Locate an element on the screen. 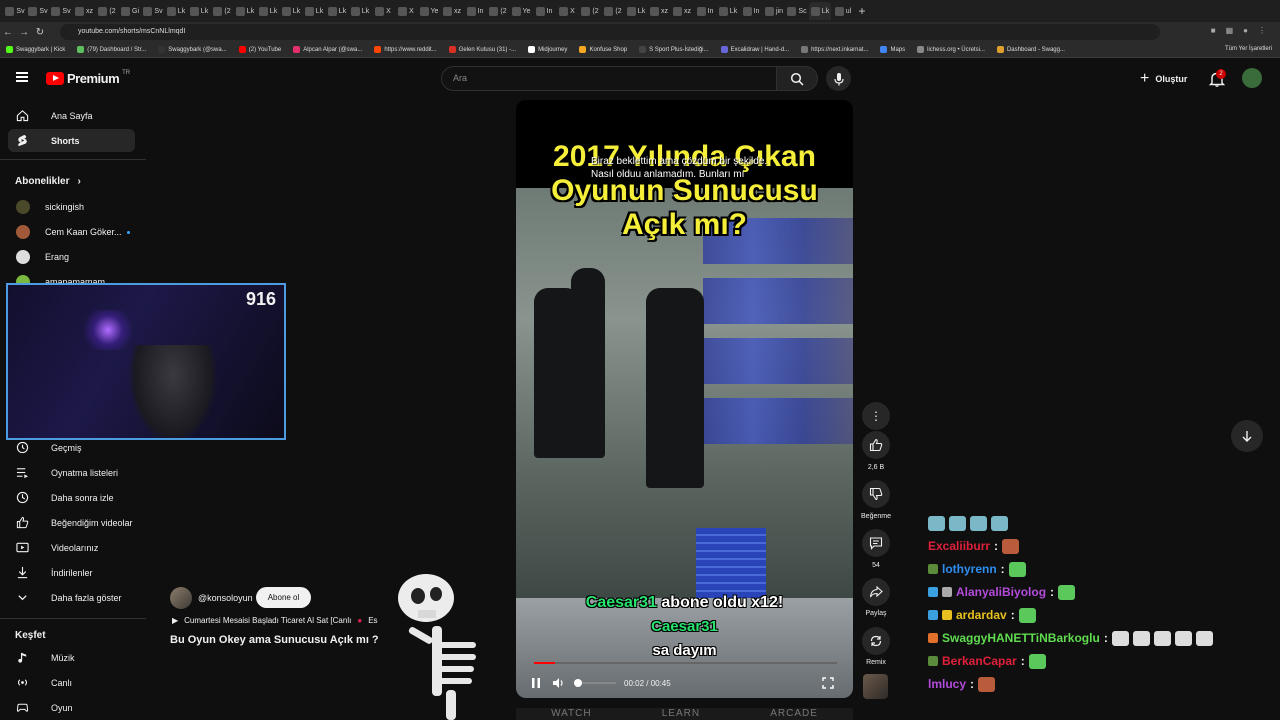 This screenshot has width=1280, height=720. bookmark-item: (2) YouTube is located at coordinates (259, 49).